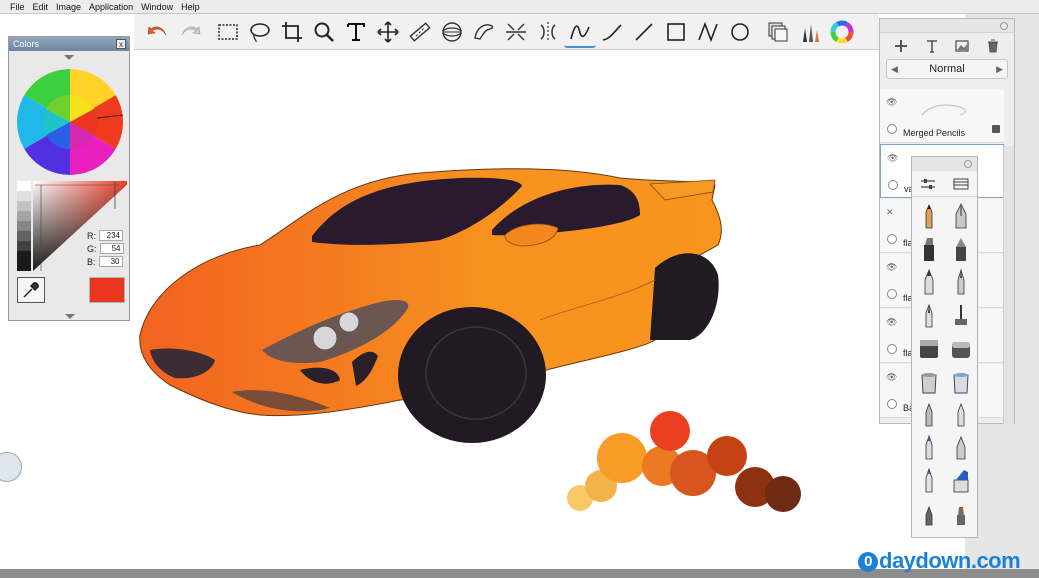 Image resolution: width=1039 pixels, height=578 pixels. Describe the element at coordinates (778, 32) in the screenshot. I see `layer-editor-button` at that location.